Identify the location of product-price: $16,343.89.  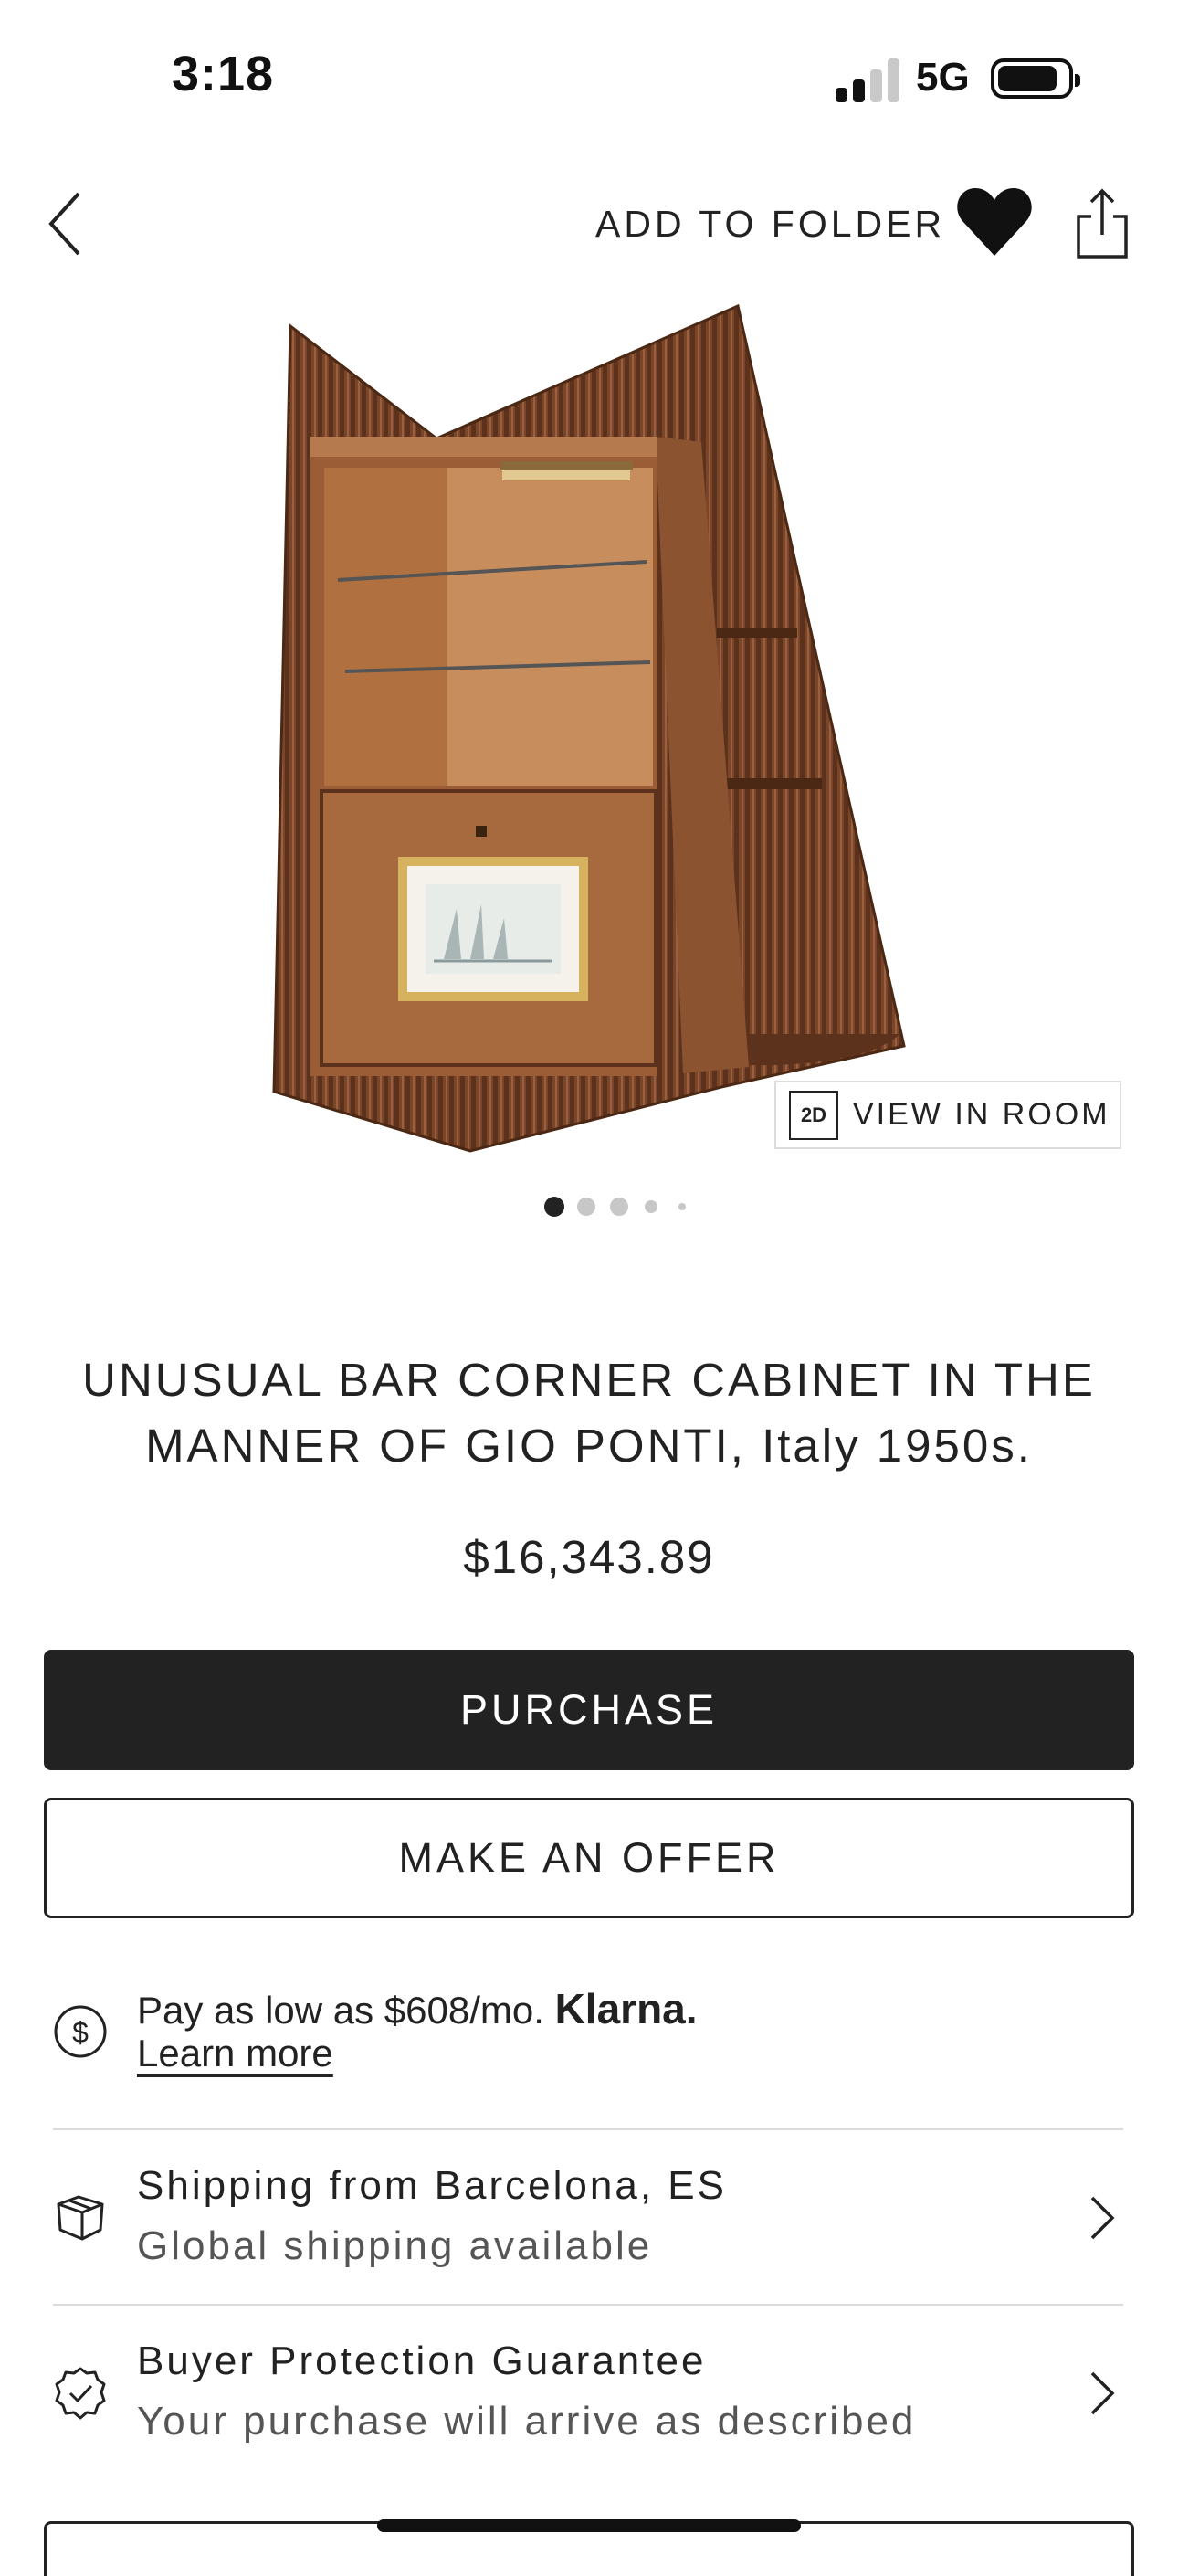
(589, 1557).